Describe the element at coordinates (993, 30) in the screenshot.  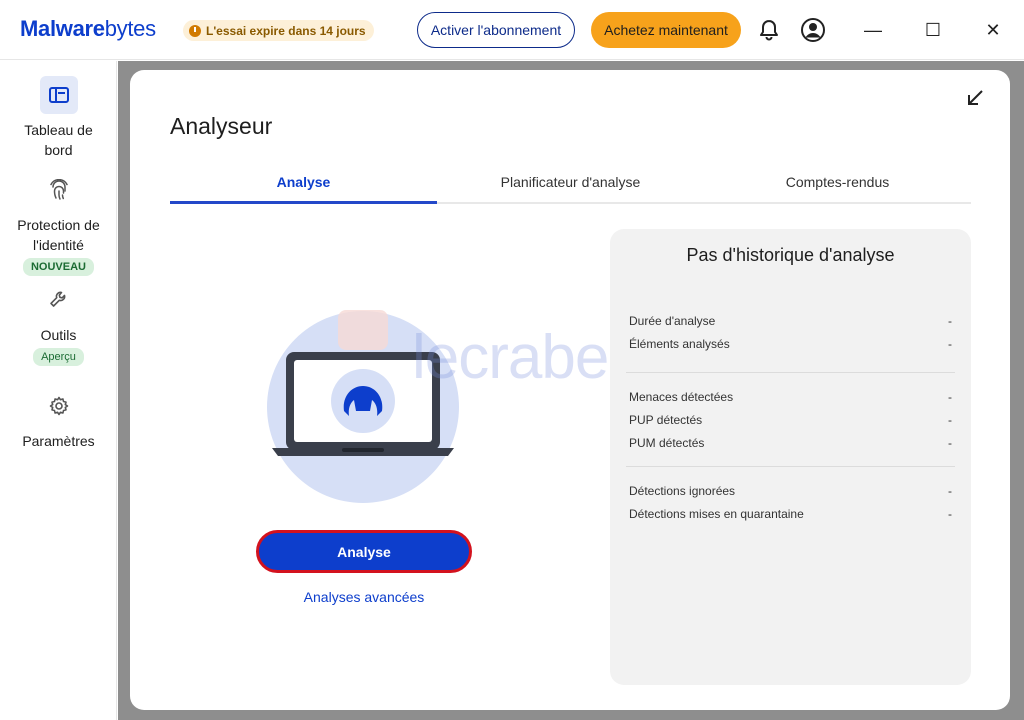
I see `close-button: ✕` at that location.